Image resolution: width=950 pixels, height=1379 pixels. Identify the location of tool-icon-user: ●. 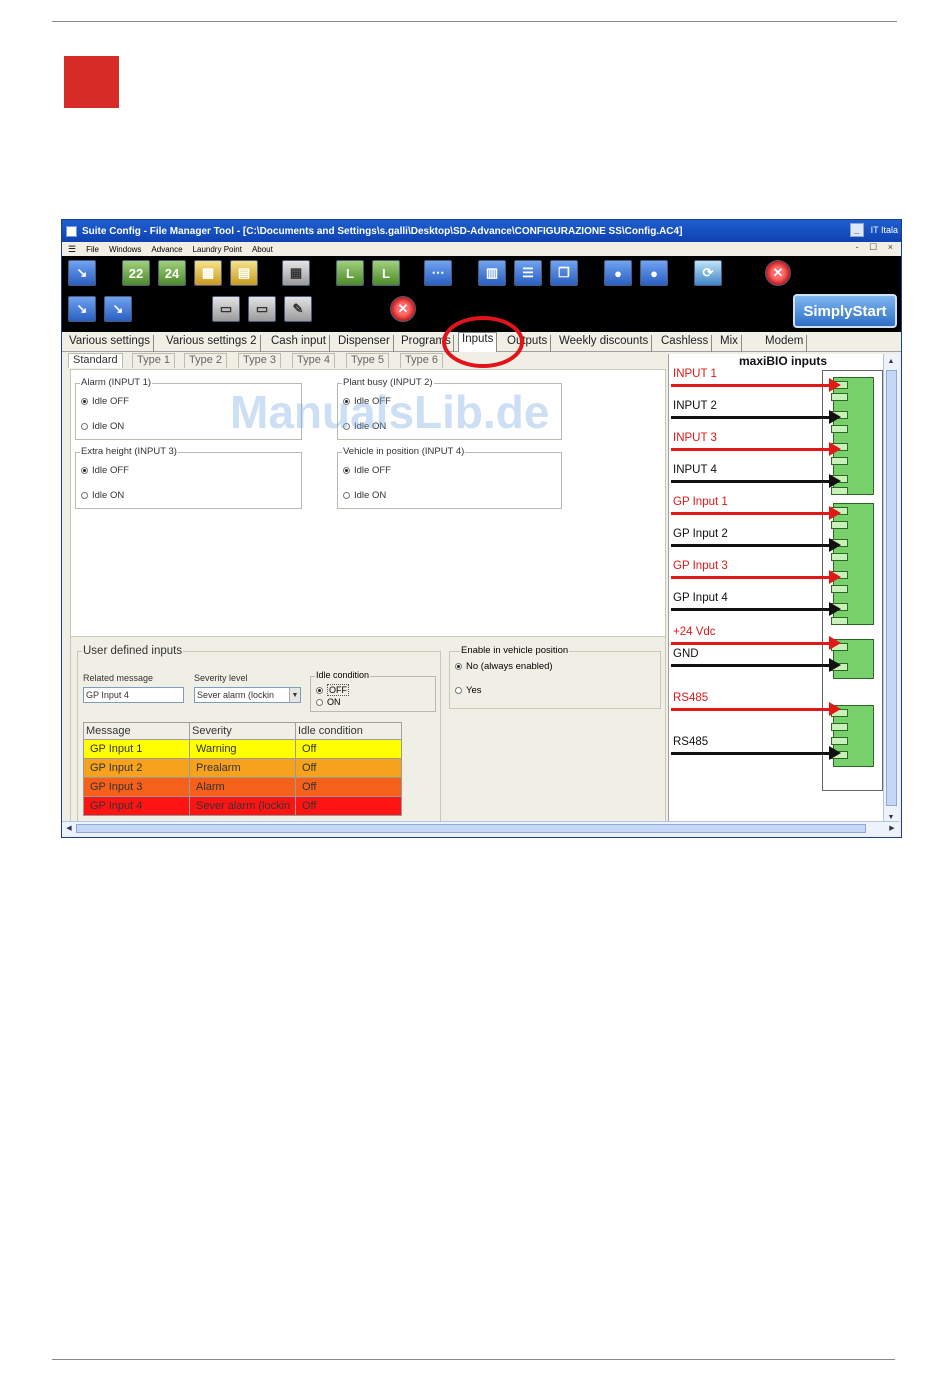
(618, 273).